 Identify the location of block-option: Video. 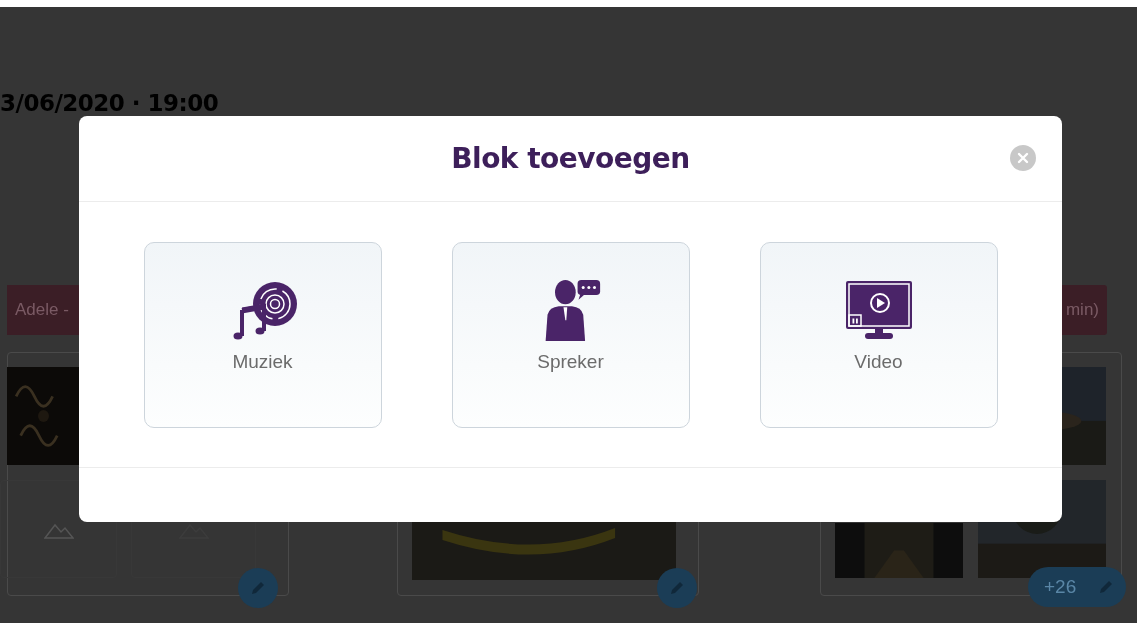
(878, 334).